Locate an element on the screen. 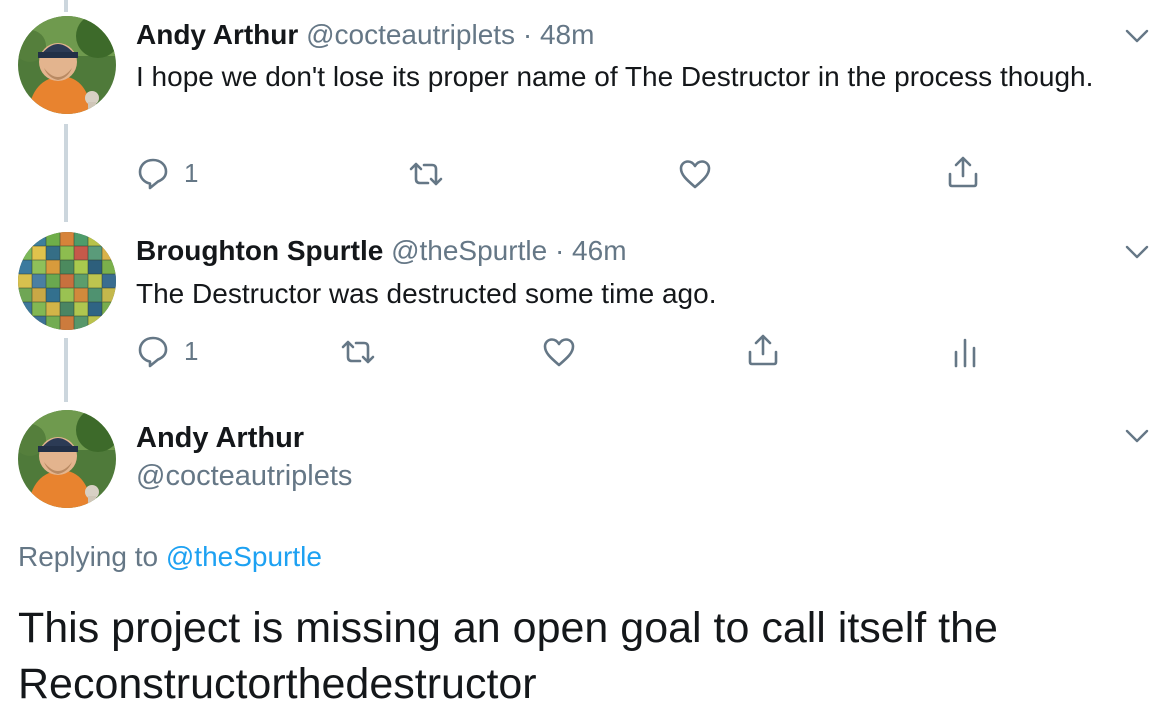 This screenshot has height=724, width=1162. author-name: Broughton Spurtle is located at coordinates (259, 250).